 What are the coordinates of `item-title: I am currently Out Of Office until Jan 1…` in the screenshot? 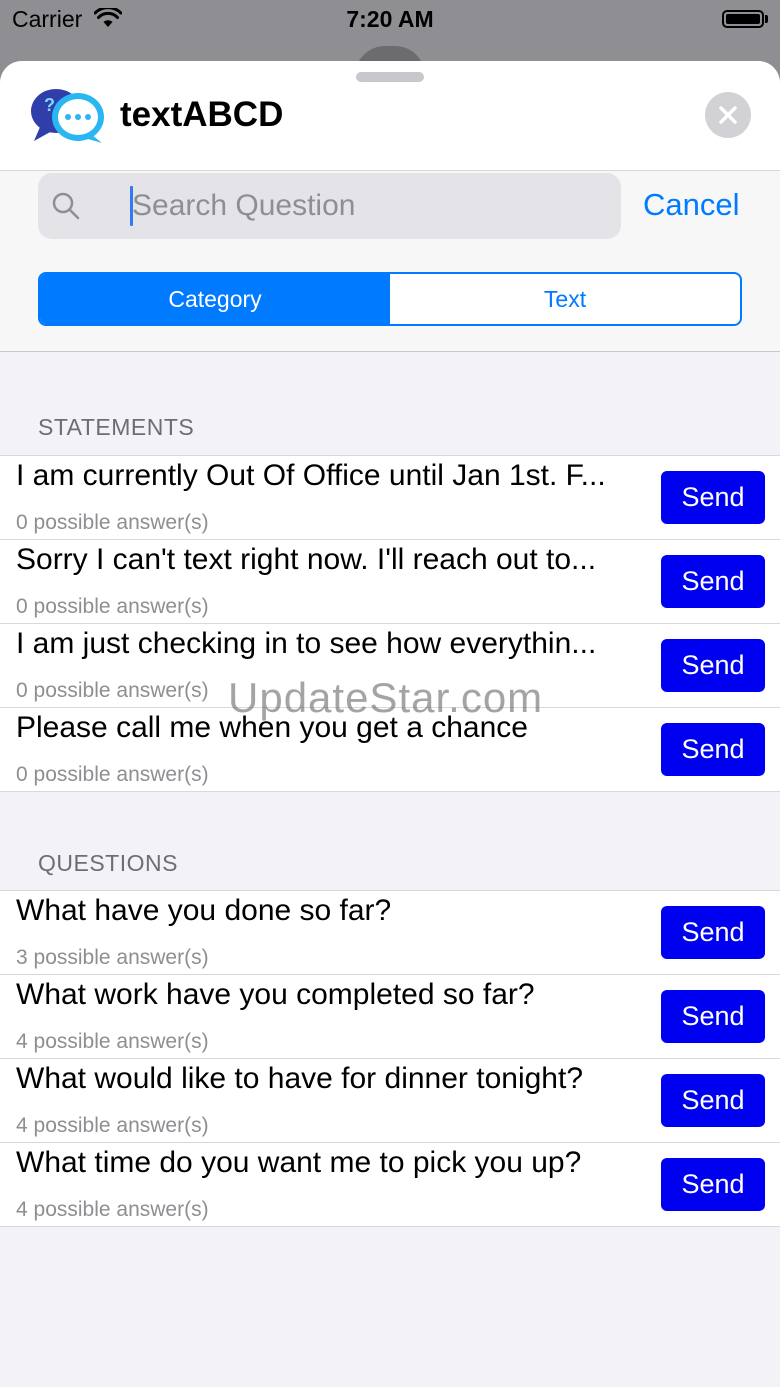 It's located at (311, 475).